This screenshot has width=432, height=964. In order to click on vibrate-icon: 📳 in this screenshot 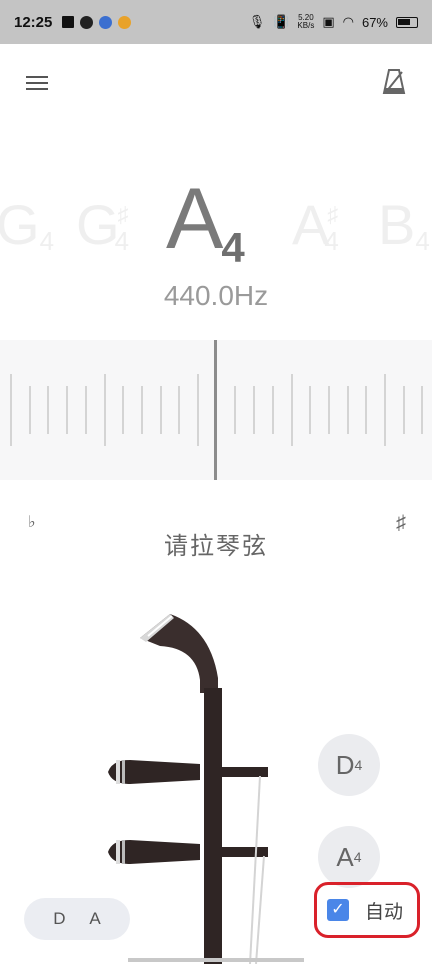, I will do `click(281, 21)`.